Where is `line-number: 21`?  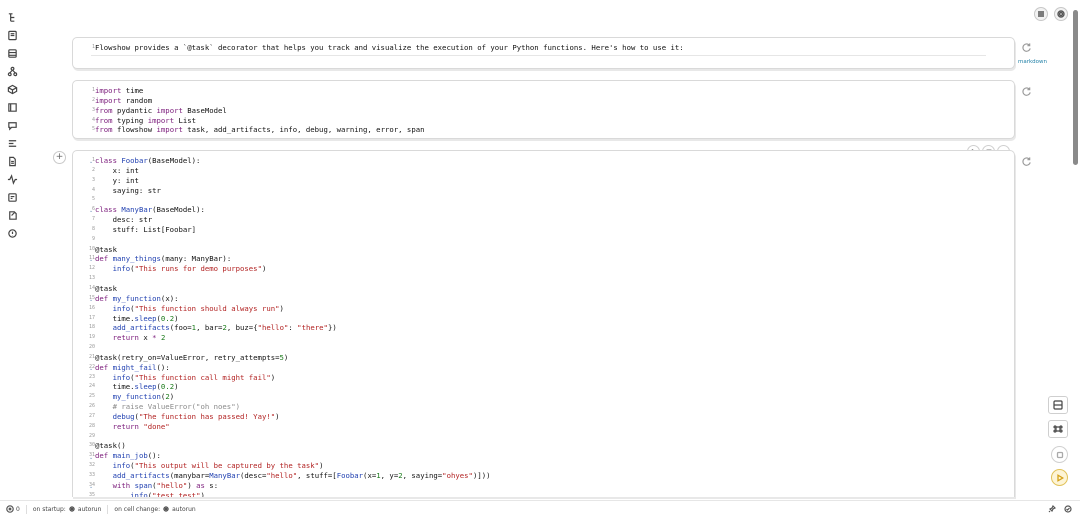
line-number: 21 is located at coordinates (91, 356).